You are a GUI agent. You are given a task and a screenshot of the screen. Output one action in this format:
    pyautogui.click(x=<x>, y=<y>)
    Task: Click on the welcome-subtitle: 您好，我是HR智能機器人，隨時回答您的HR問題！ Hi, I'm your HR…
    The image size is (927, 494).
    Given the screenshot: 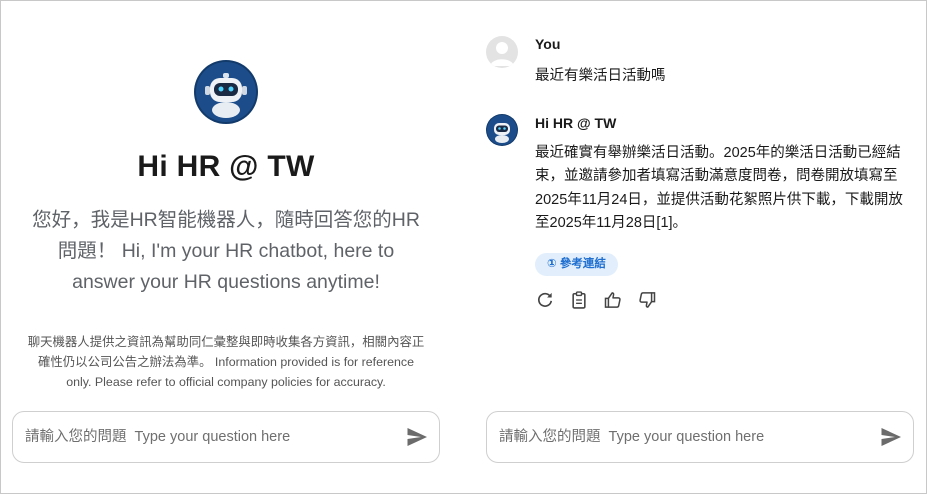 What is the action you would take?
    pyautogui.click(x=226, y=251)
    